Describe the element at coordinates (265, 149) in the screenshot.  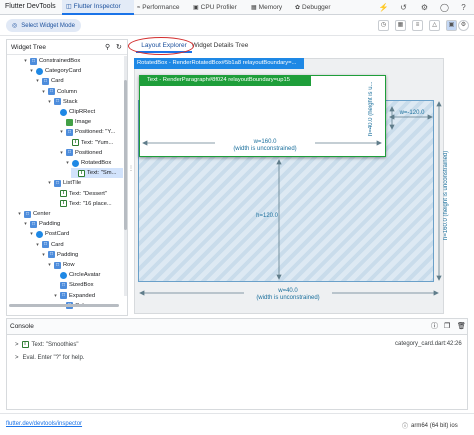
I see `inner-width-note: (width is unconstrained)` at that location.